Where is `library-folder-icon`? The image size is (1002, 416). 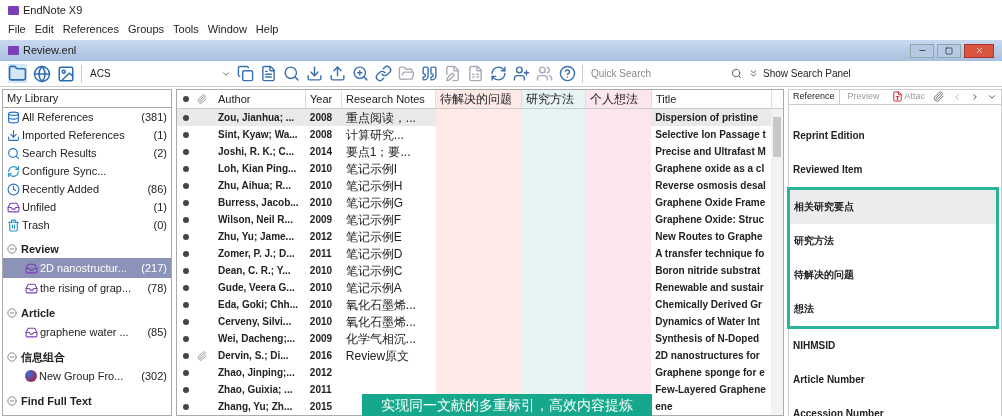
library-folder-icon is located at coordinates (17, 73).